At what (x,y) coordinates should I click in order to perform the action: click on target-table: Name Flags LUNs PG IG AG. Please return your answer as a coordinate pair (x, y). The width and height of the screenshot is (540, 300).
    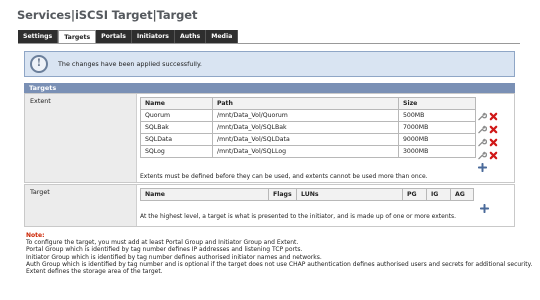
    Looking at the image, I should click on (307, 194).